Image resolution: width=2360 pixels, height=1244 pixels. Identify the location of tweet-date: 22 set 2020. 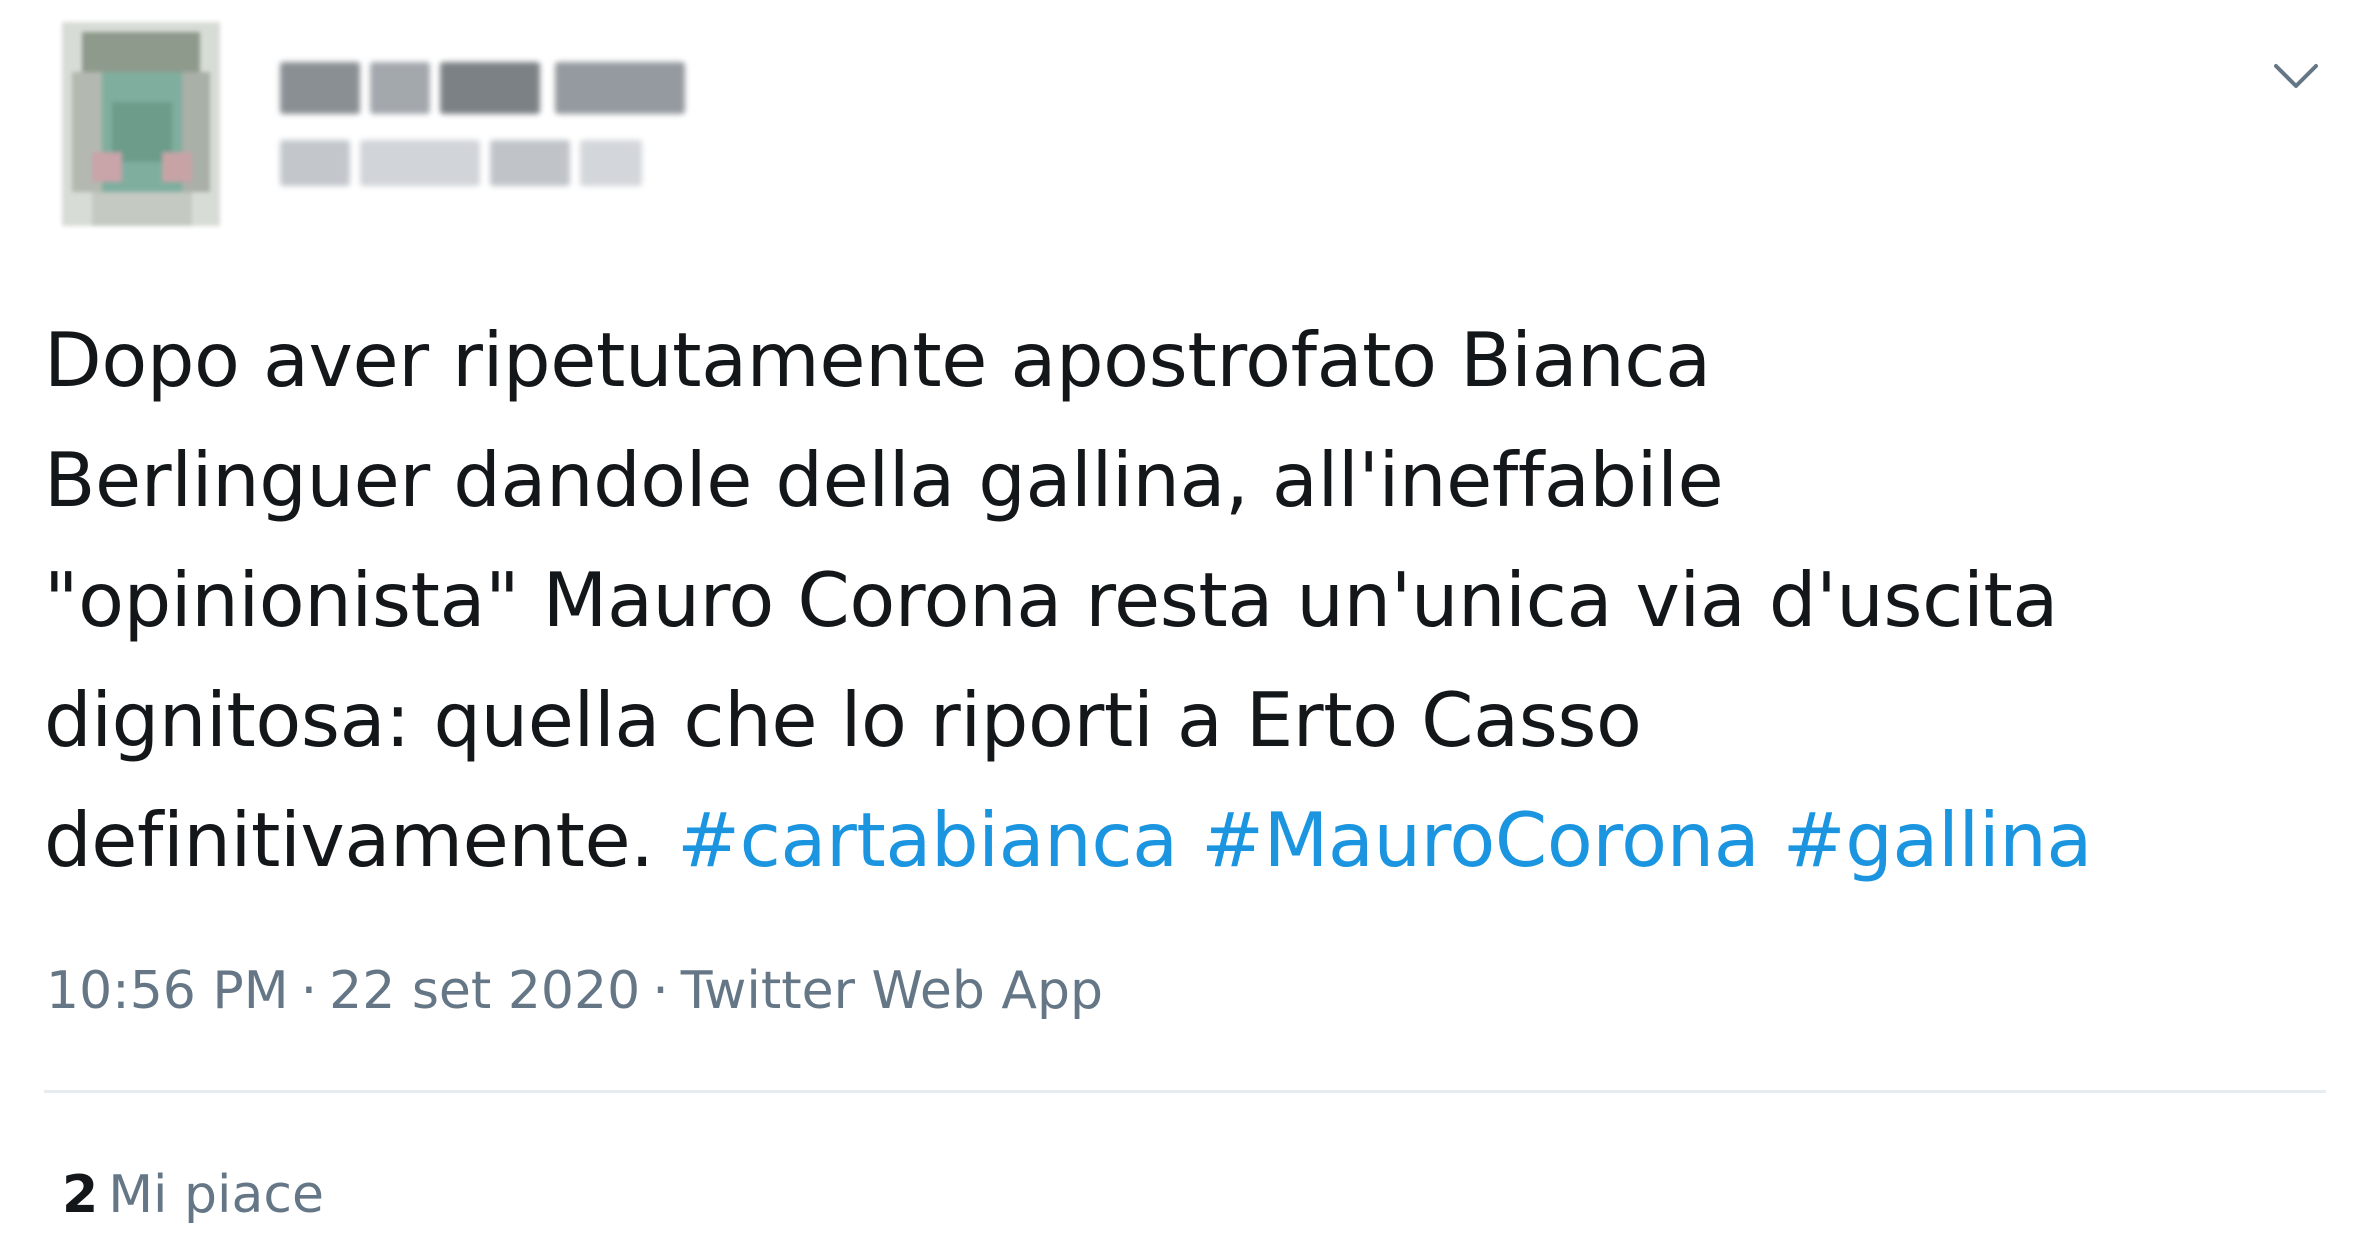
(485, 991).